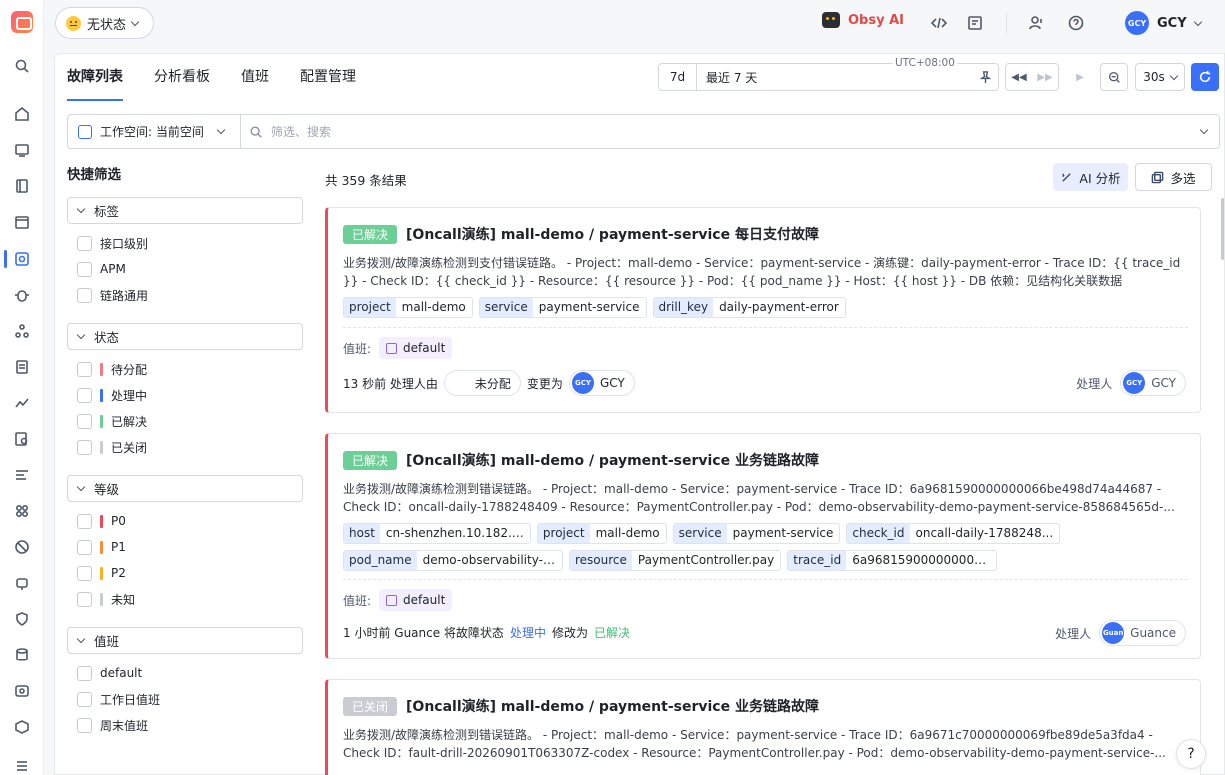  What do you see at coordinates (95, 77) in the screenshot?
I see `tab-incident-list: 故障列表` at bounding box center [95, 77].